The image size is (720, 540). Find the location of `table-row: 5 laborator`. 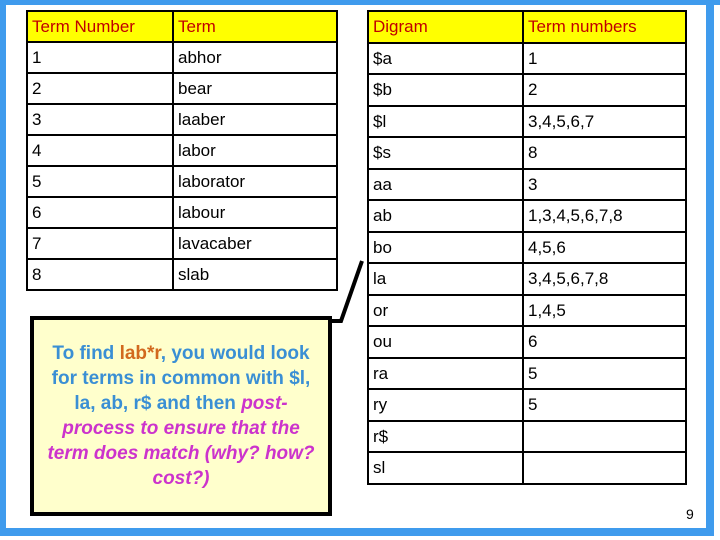

table-row: 5 laborator is located at coordinates (182, 181).